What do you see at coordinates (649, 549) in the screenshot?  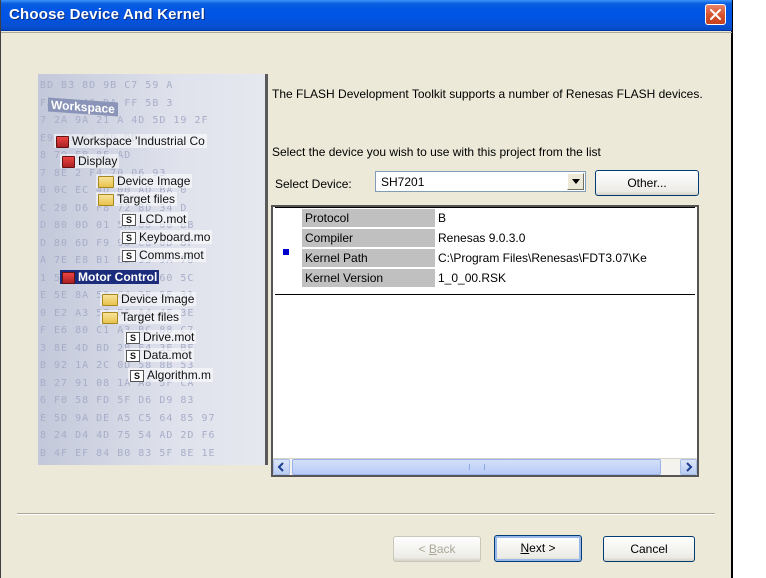 I see `cancel-button: Cancel` at bounding box center [649, 549].